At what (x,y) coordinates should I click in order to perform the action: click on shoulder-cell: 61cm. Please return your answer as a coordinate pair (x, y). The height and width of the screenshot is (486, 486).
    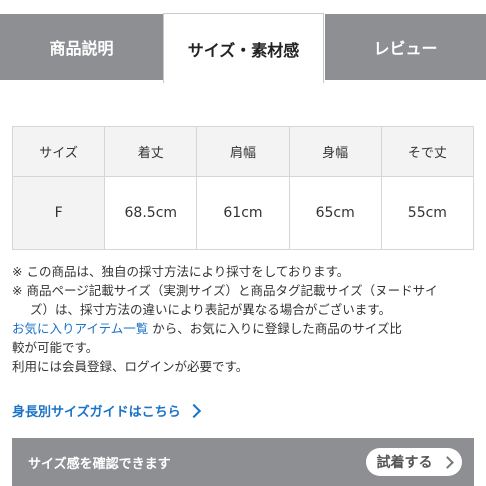
    Looking at the image, I should click on (243, 213).